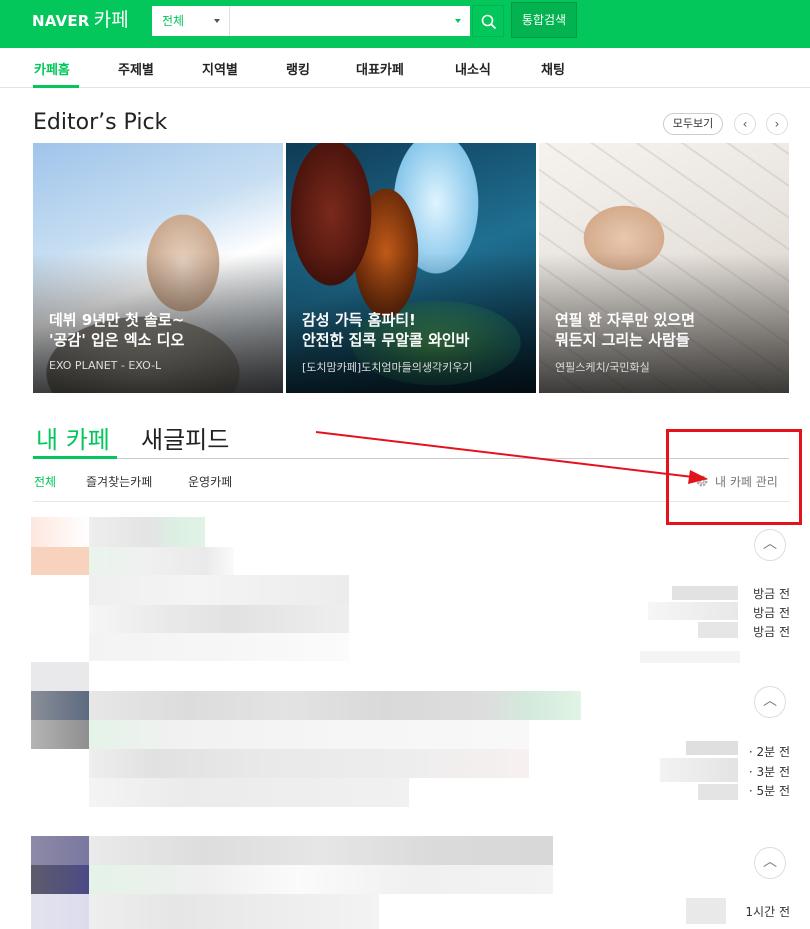  What do you see at coordinates (173, 21) in the screenshot?
I see `search-scope-label: 전체` at bounding box center [173, 21].